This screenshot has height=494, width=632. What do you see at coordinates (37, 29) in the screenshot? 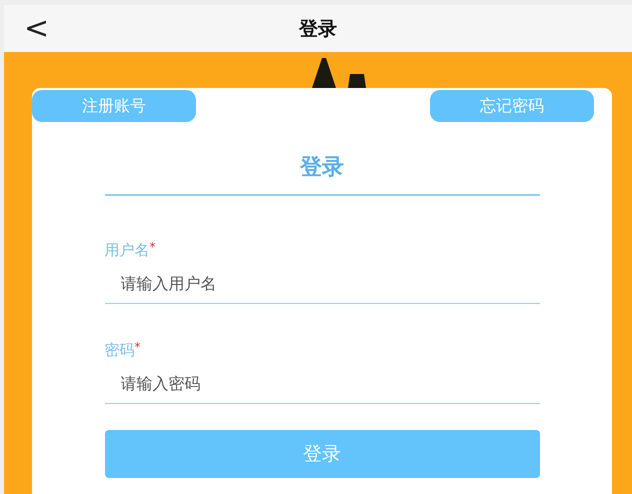
I see `back-icon: <` at bounding box center [37, 29].